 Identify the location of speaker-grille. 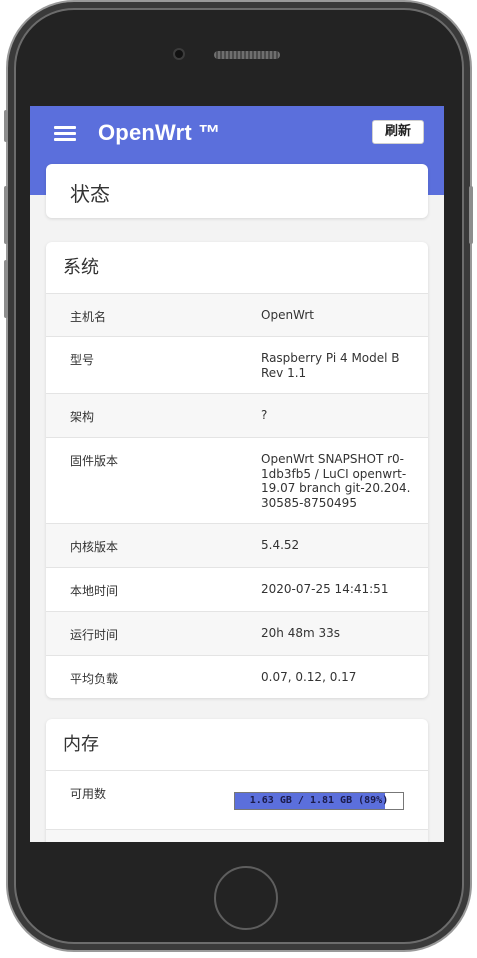
(247, 55).